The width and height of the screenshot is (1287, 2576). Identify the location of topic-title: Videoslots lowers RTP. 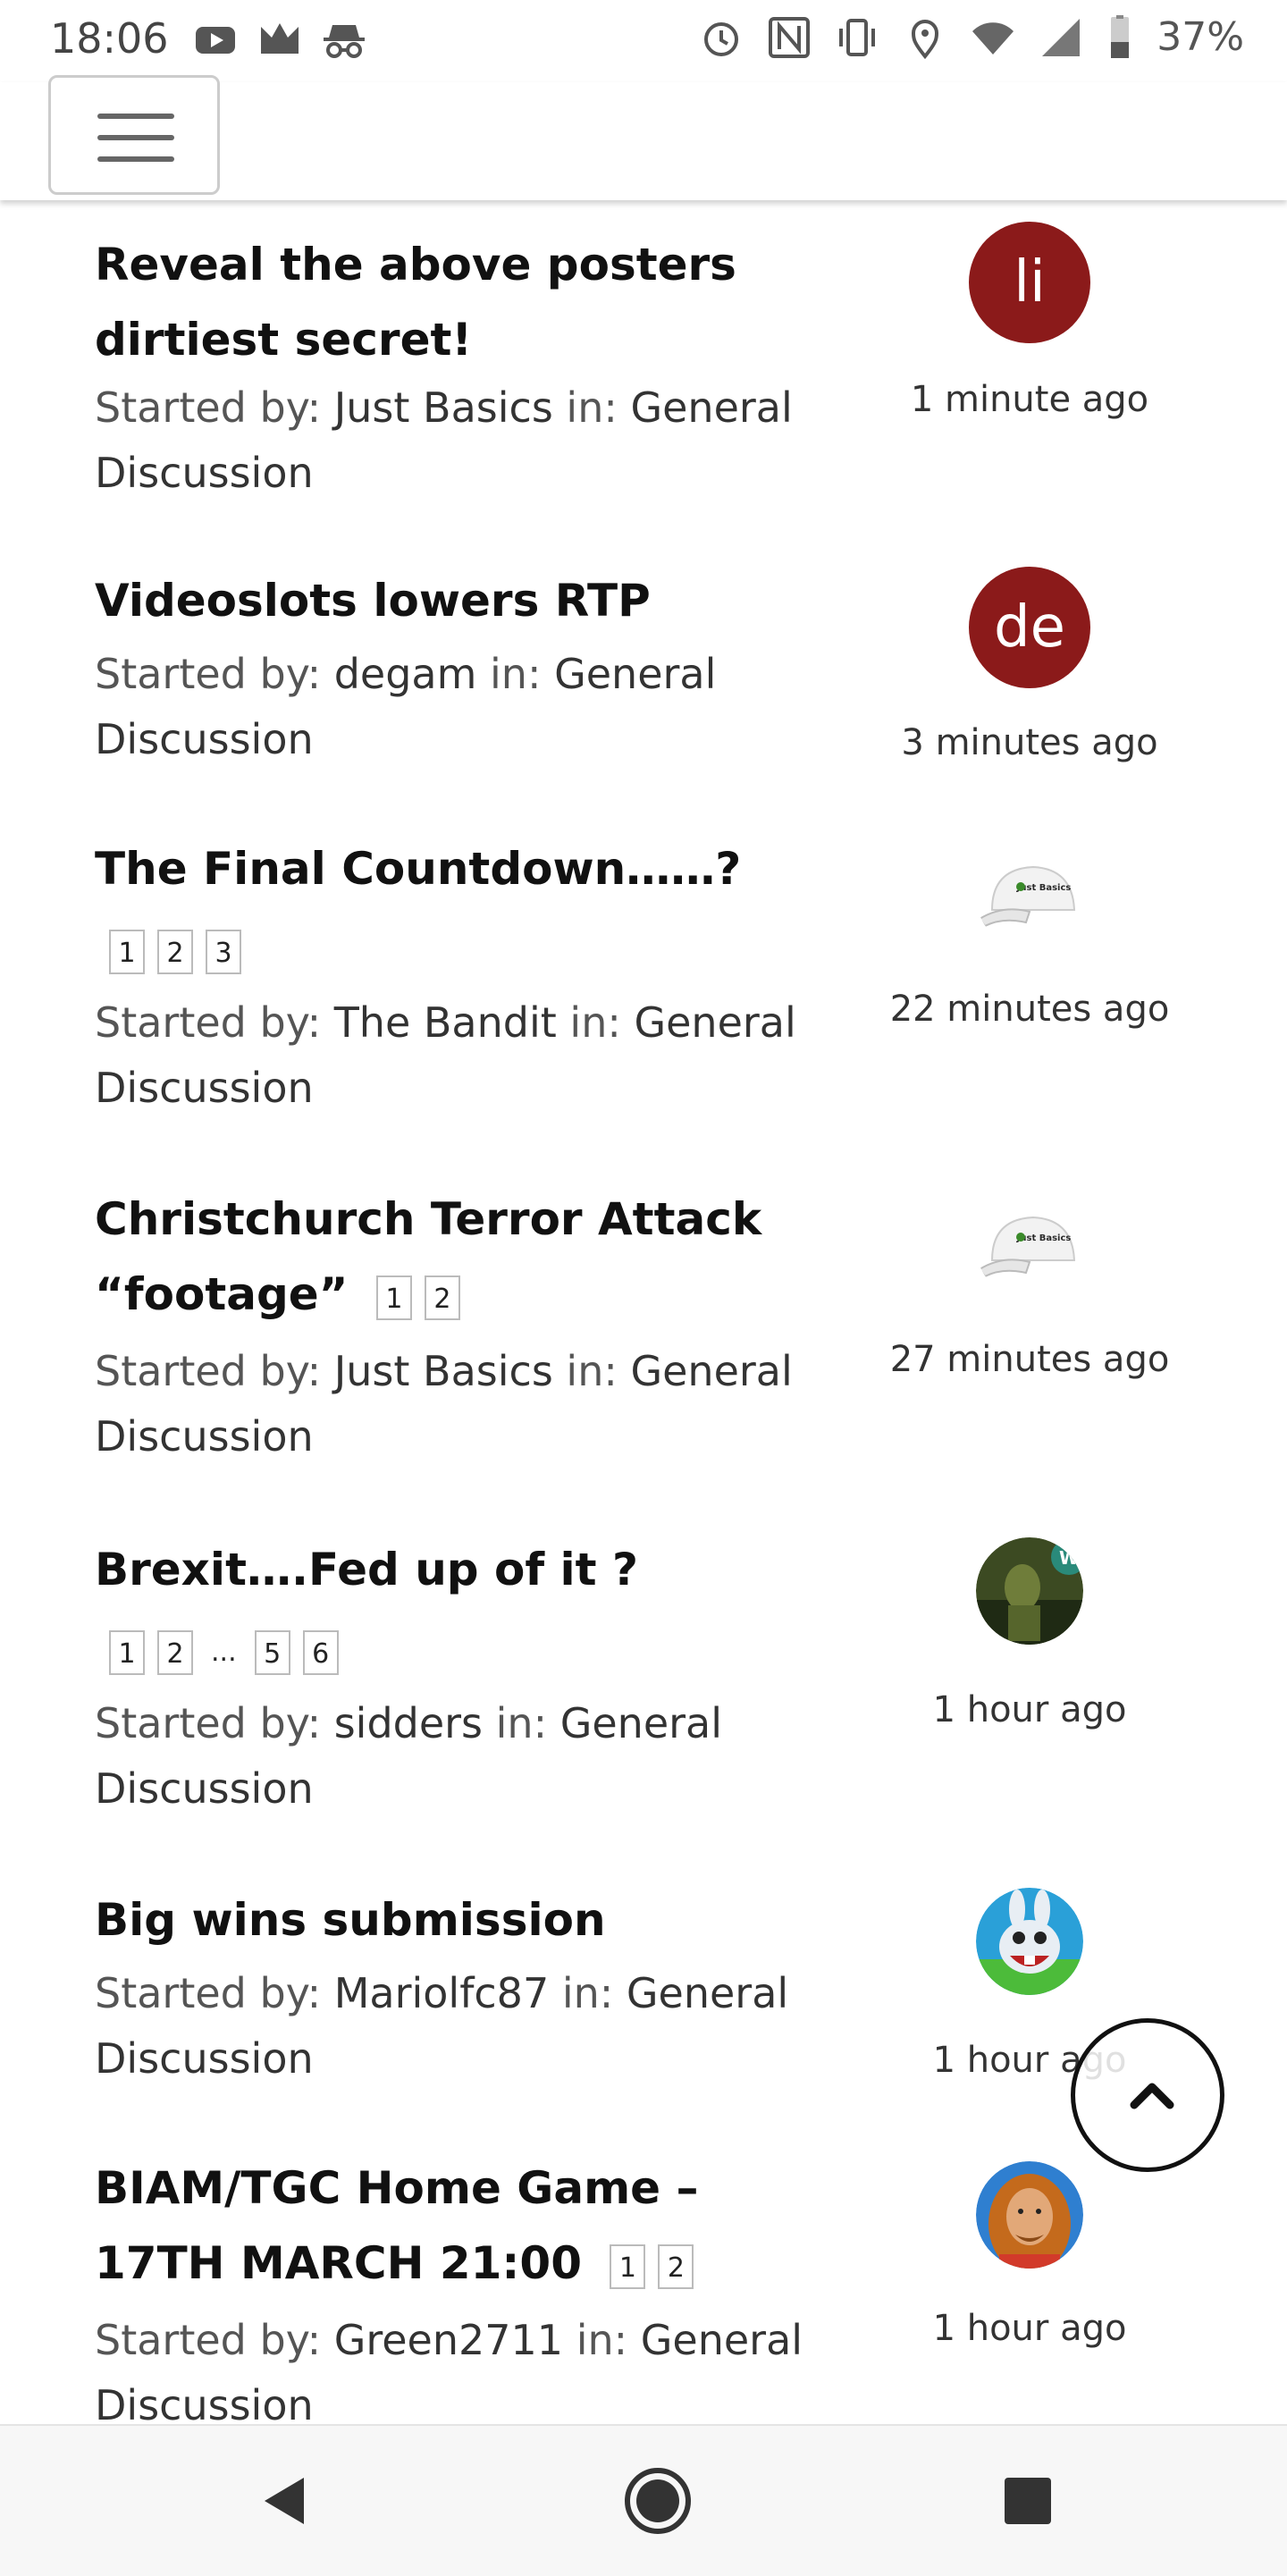
(453, 601).